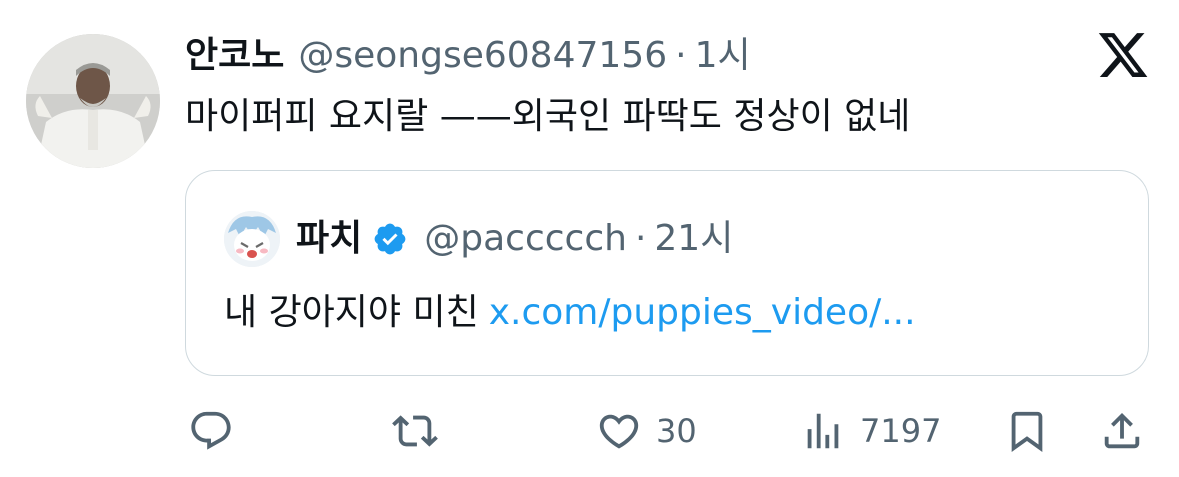 The width and height of the screenshot is (1179, 477). Describe the element at coordinates (329, 239) in the screenshot. I see `quoted-author-name: 파치` at that location.